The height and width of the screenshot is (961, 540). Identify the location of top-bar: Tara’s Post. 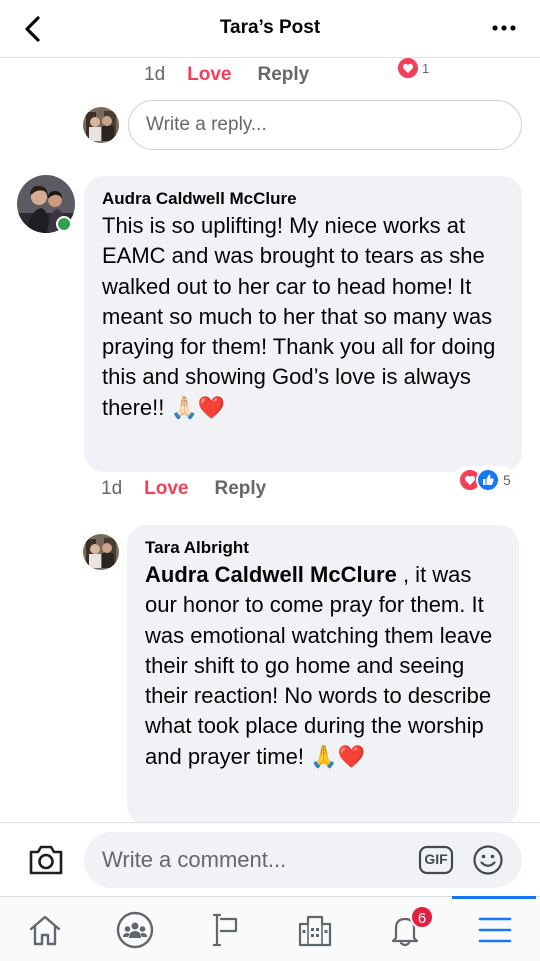
(270, 29).